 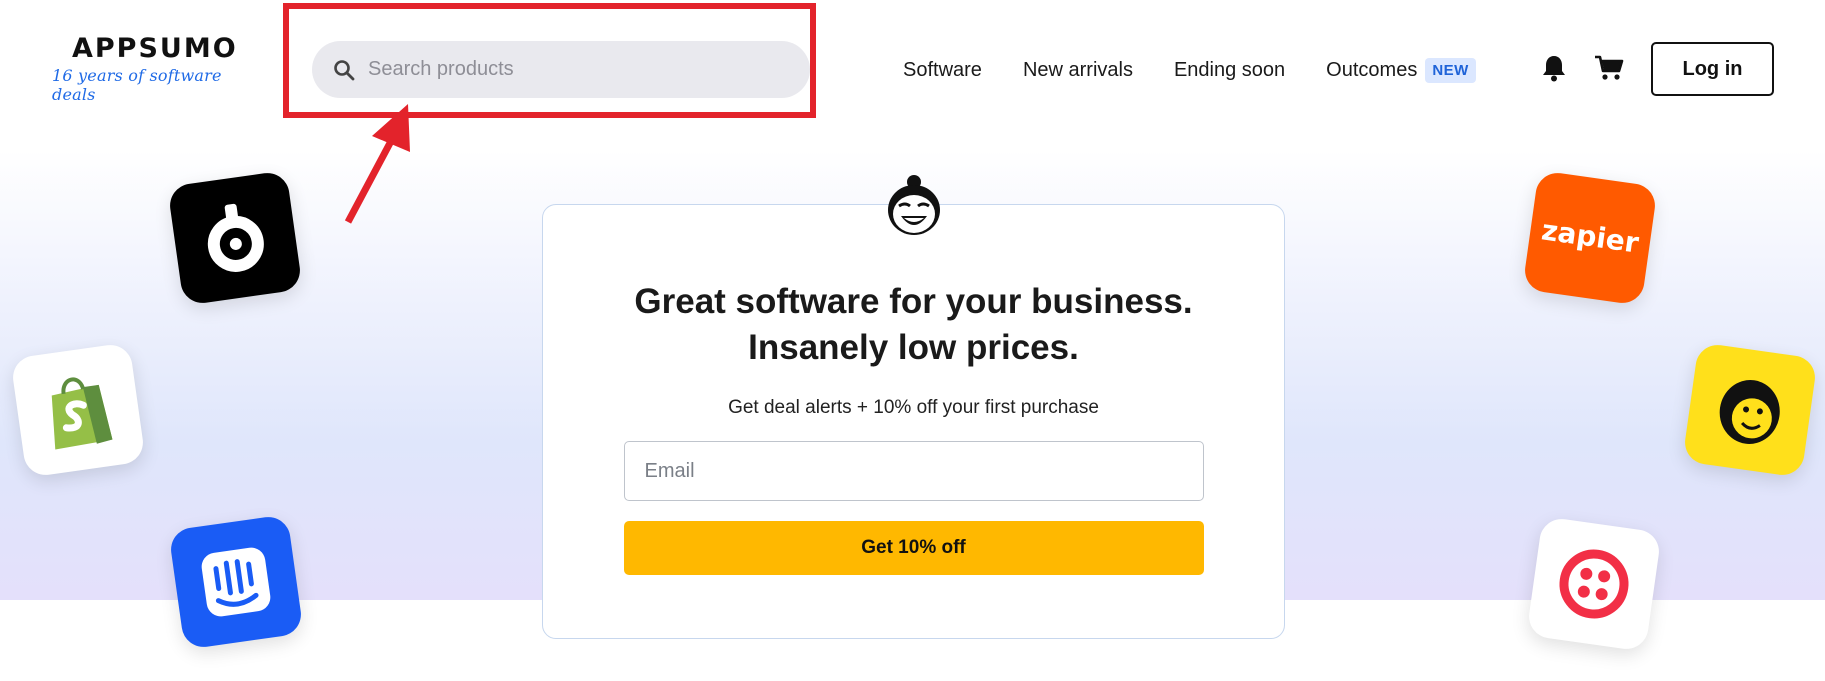 I want to click on login-button: Log in, so click(x=1712, y=69).